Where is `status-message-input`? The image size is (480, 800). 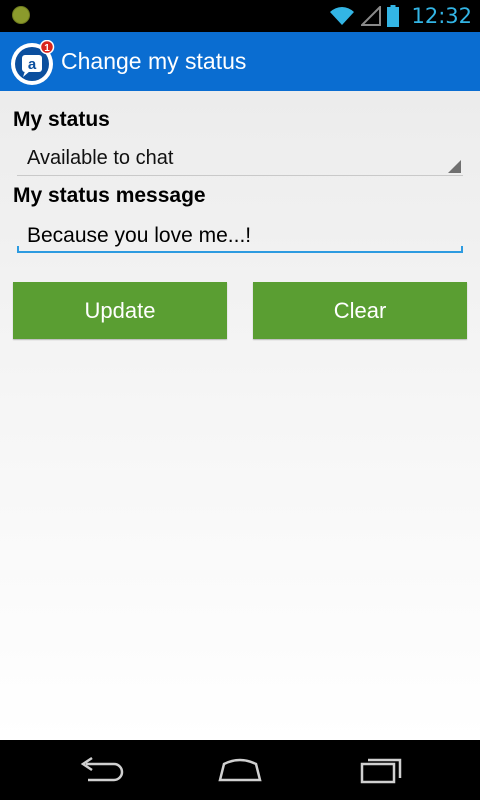 status-message-input is located at coordinates (240, 236).